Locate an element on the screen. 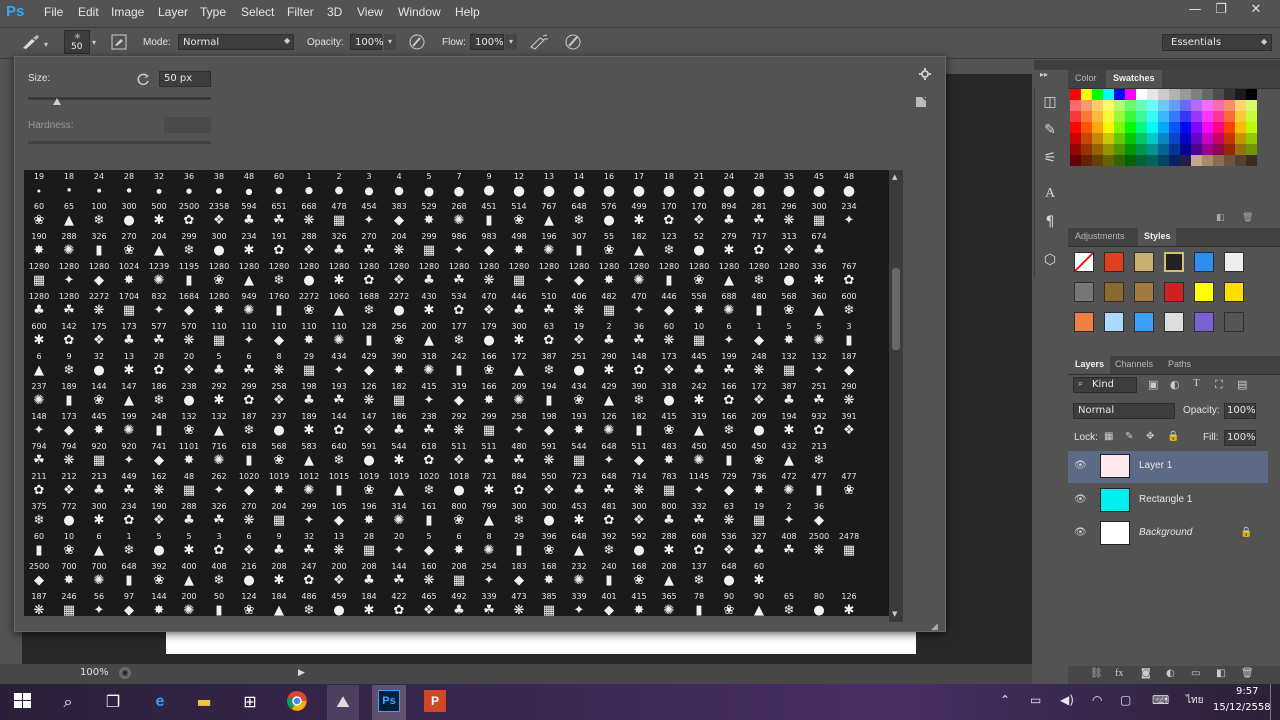  language-indicator: ไทย is located at coordinates (1194, 700).